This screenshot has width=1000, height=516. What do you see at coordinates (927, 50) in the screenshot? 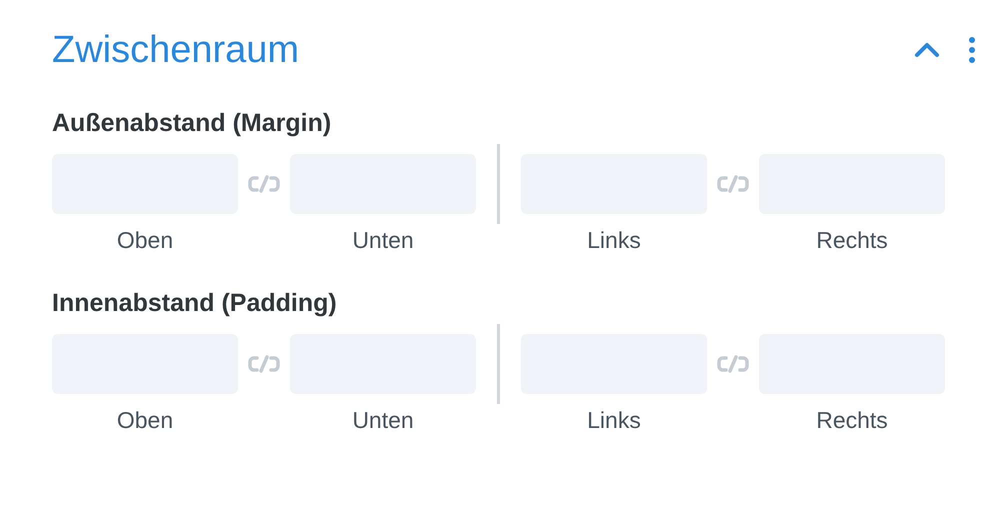
I see `chevron-up-icon` at bounding box center [927, 50].